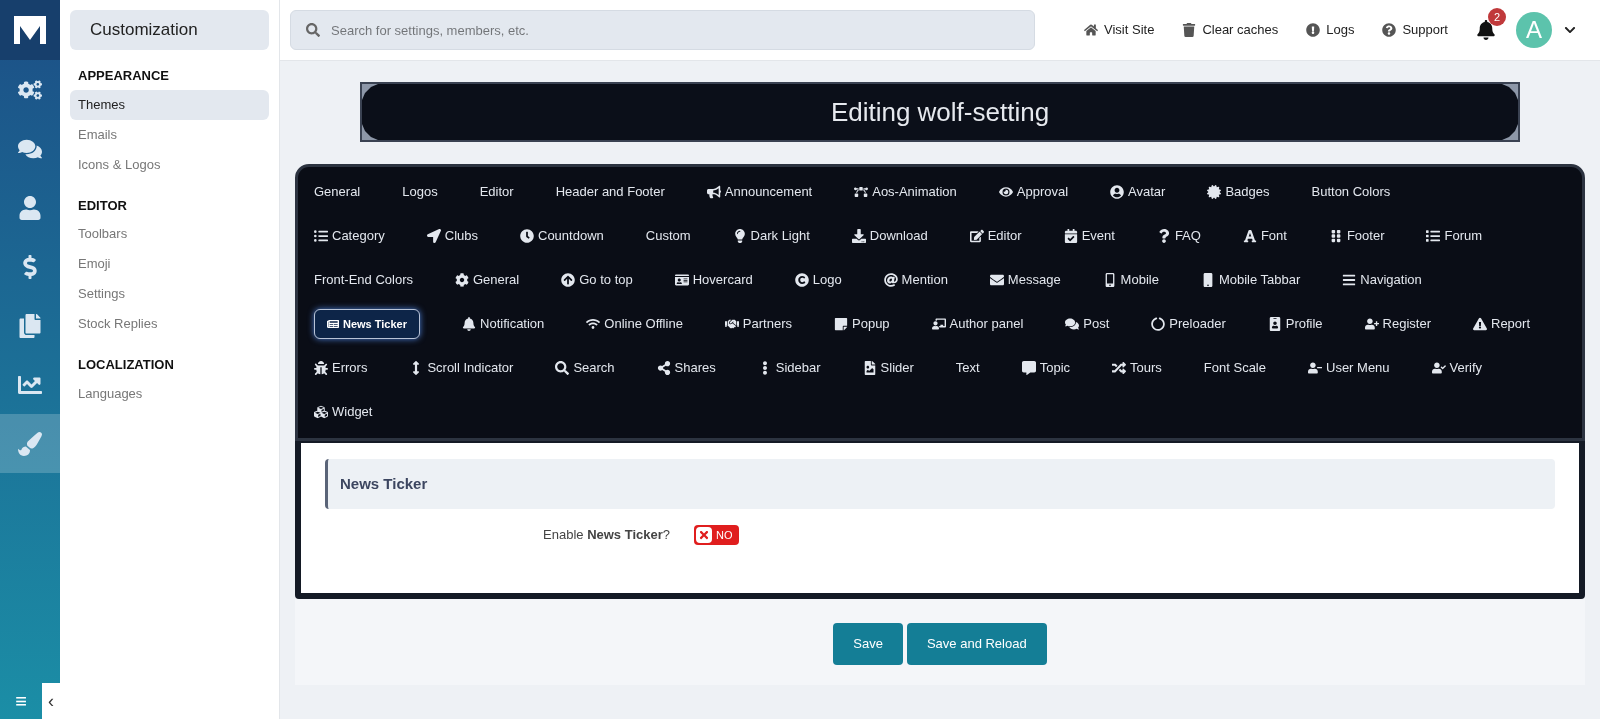  Describe the element at coordinates (1486, 30) in the screenshot. I see `bell-icon` at that location.